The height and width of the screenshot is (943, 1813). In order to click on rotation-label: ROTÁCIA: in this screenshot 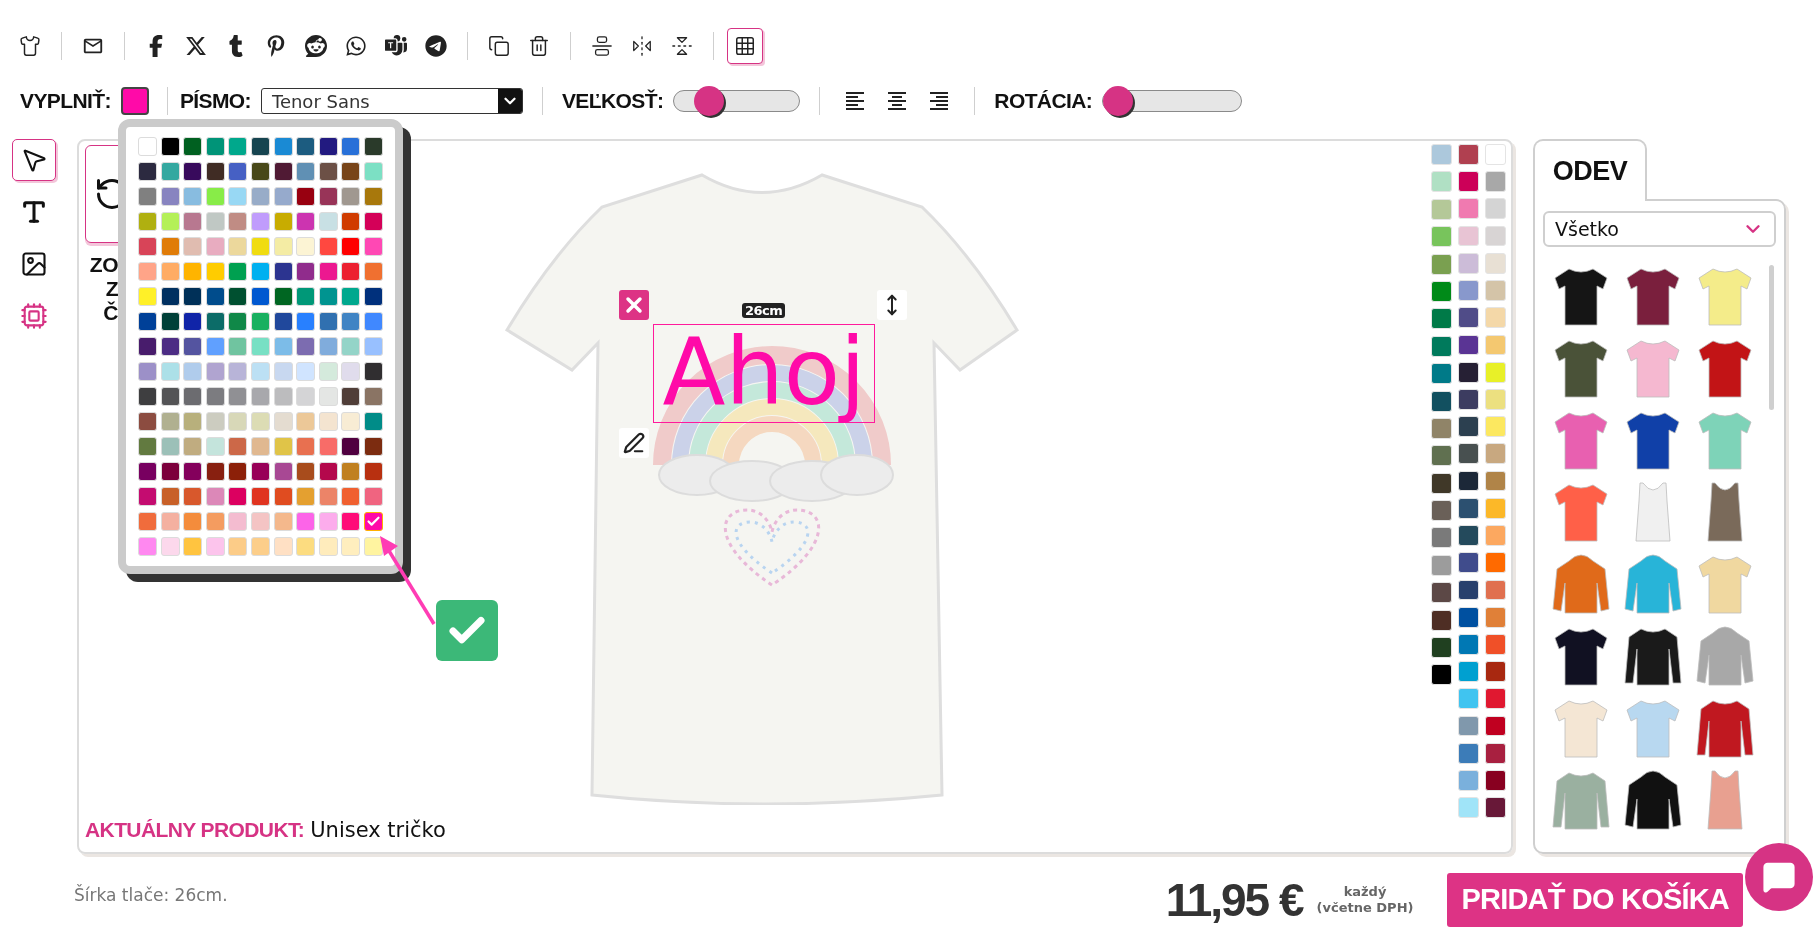, I will do `click(1043, 101)`.